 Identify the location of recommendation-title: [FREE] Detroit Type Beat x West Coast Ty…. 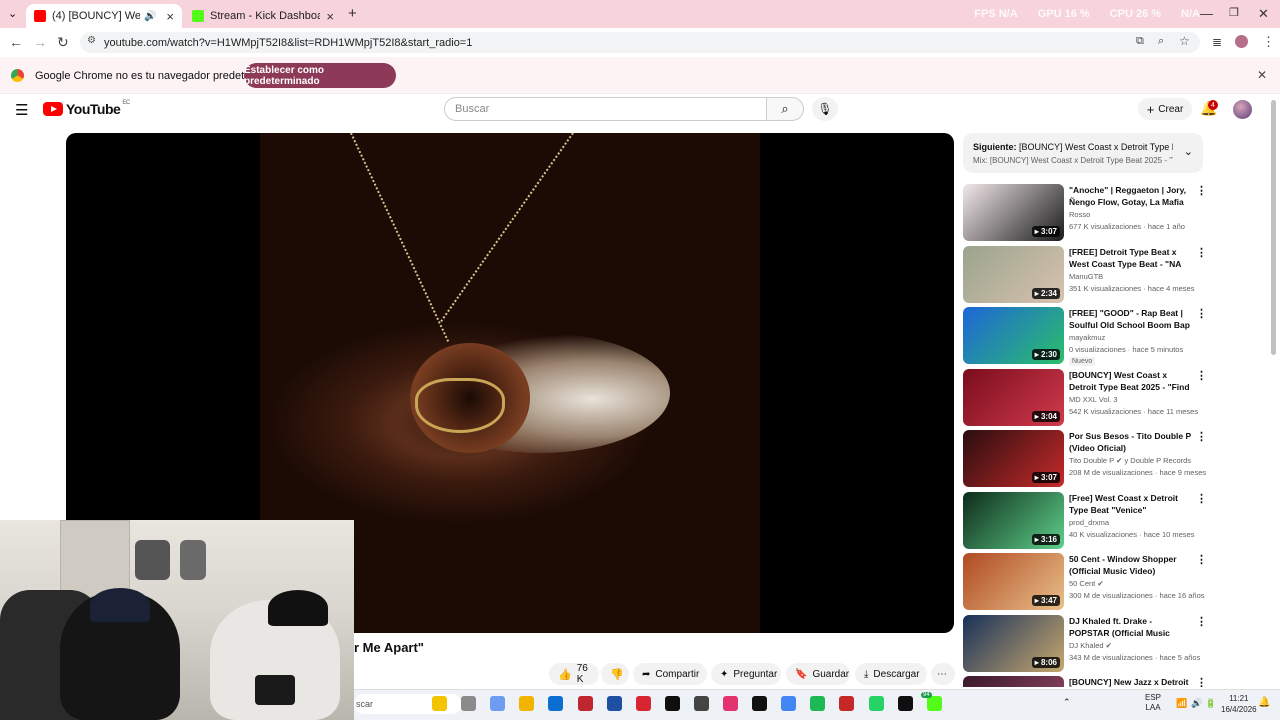
(1130, 258).